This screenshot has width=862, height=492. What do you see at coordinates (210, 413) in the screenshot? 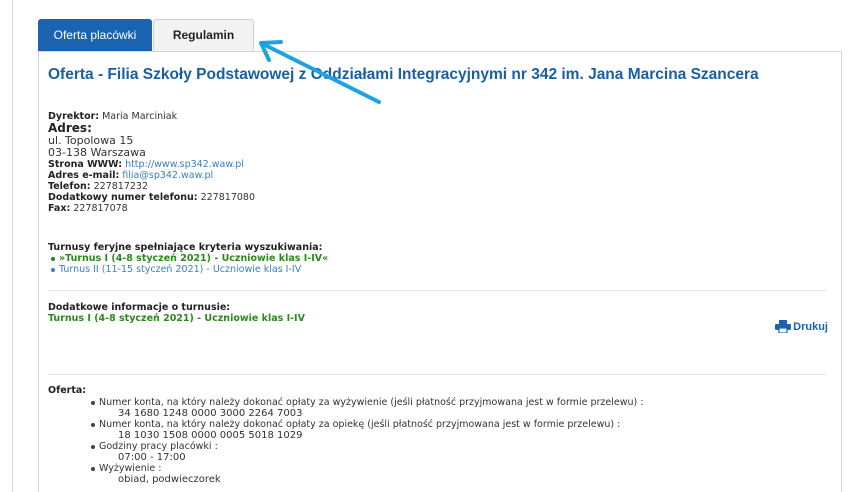
I see `oferta-item-value: 34 1680 1248 0000 3000 2264 7003` at bounding box center [210, 413].